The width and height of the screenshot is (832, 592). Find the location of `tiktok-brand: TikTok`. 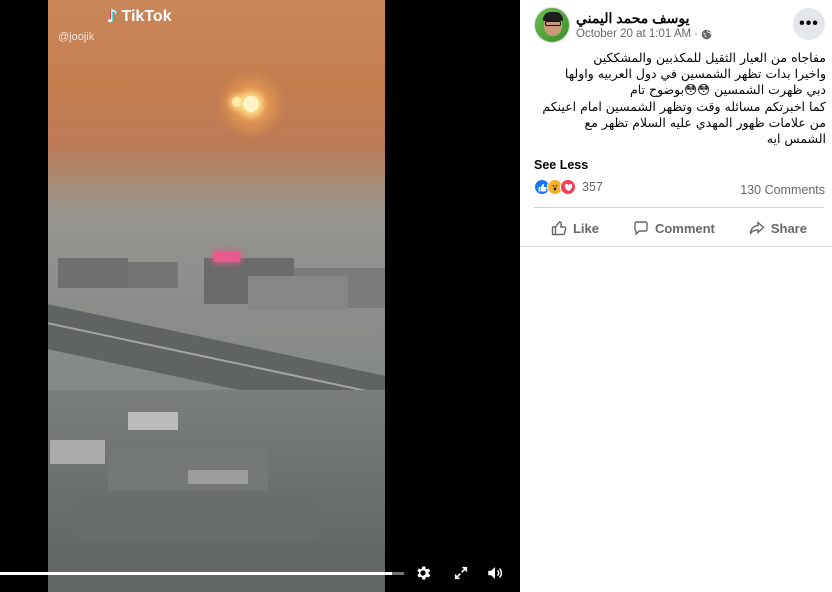

tiktok-brand: TikTok is located at coordinates (146, 16).